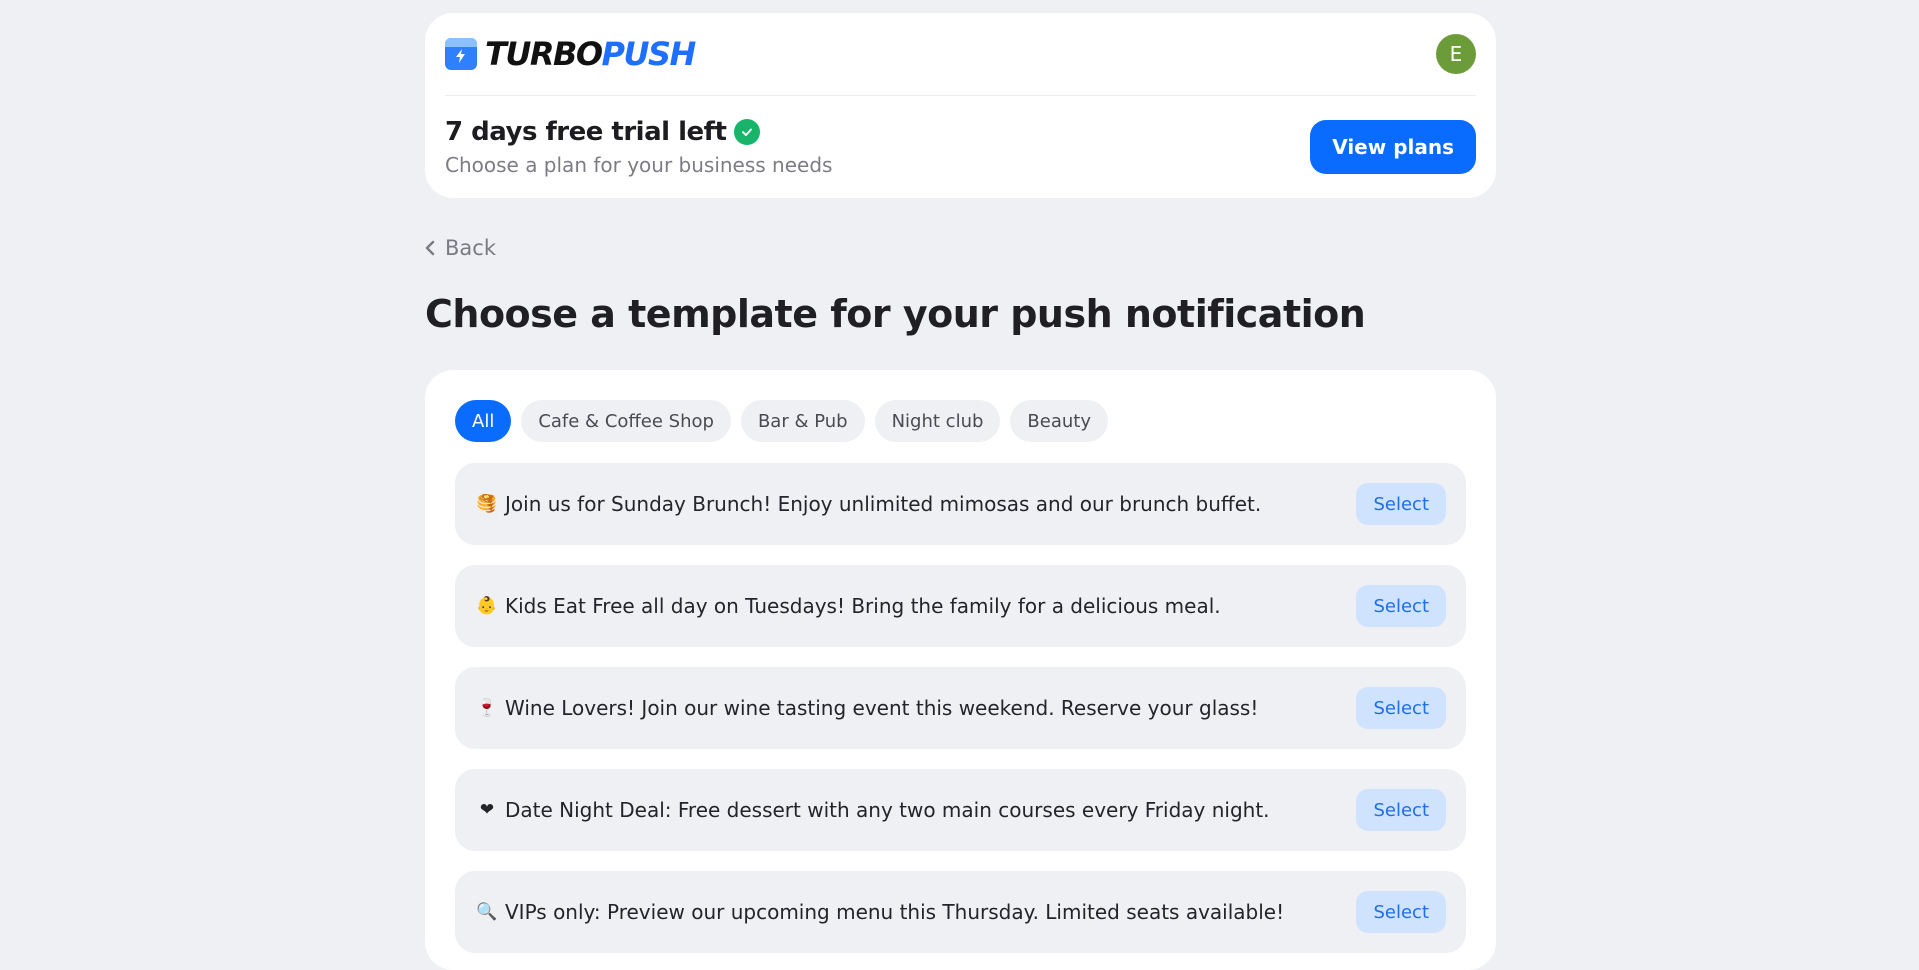  I want to click on baby-icon: 👶, so click(487, 605).